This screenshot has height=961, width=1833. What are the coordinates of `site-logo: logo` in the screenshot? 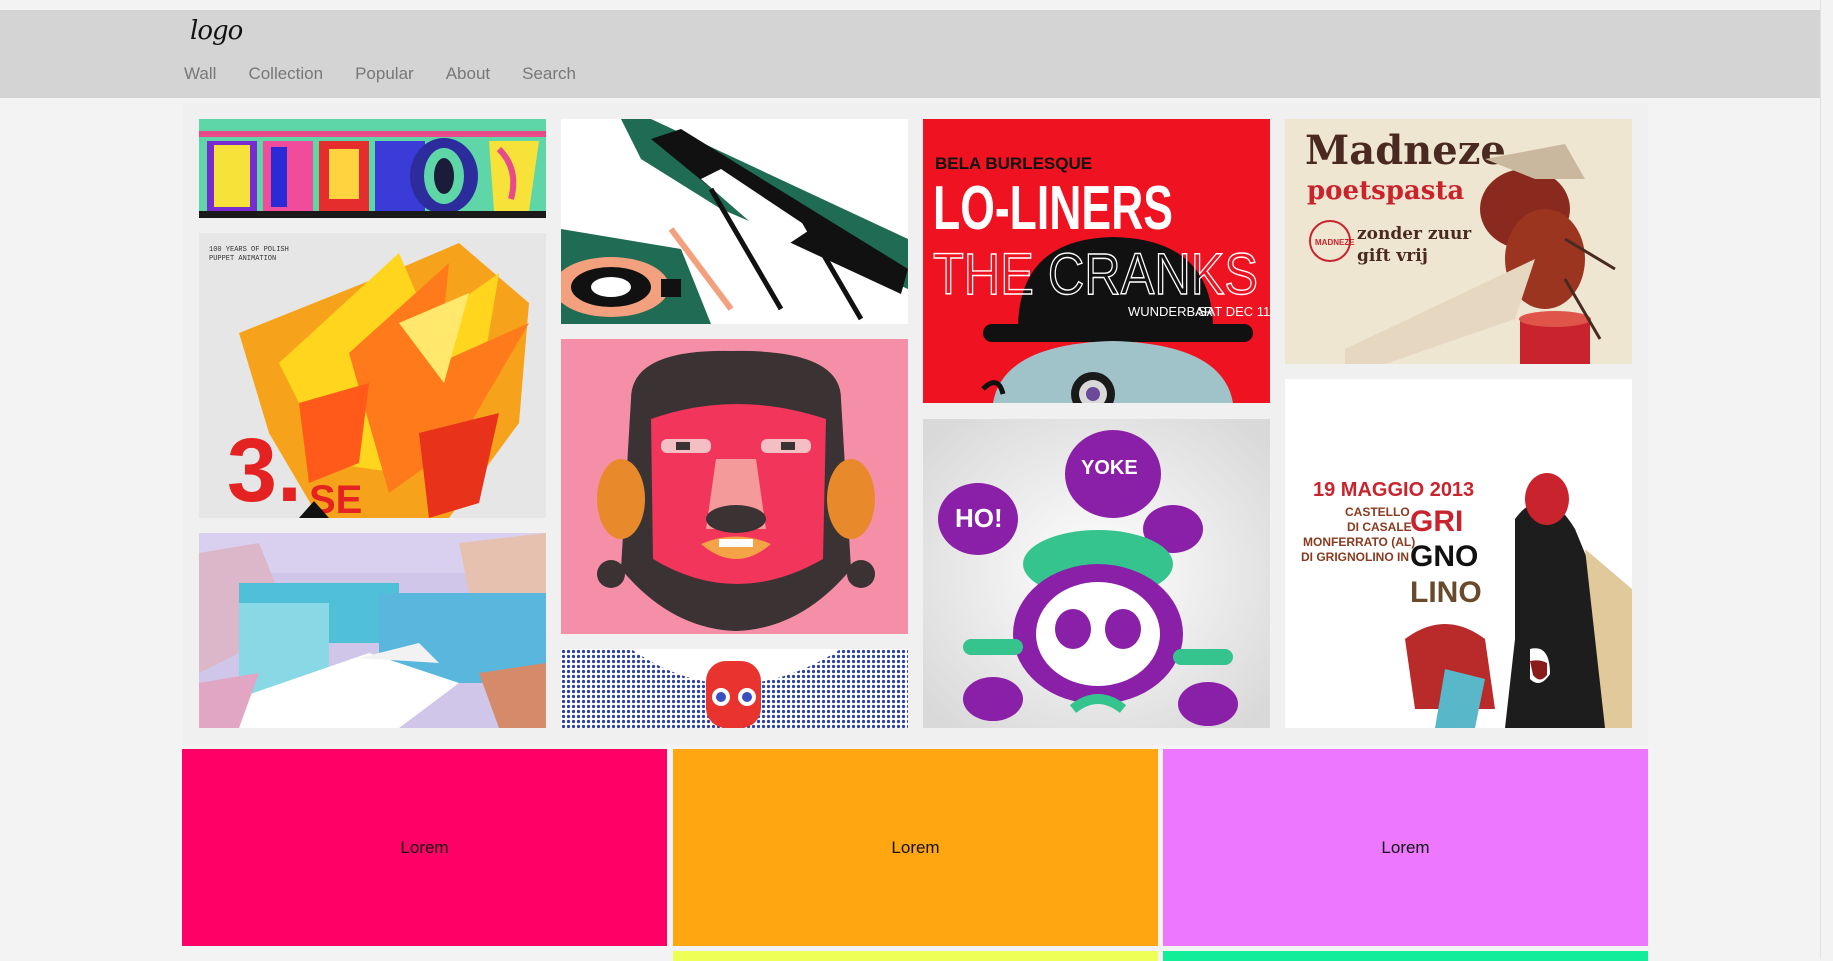 It's located at (216, 31).